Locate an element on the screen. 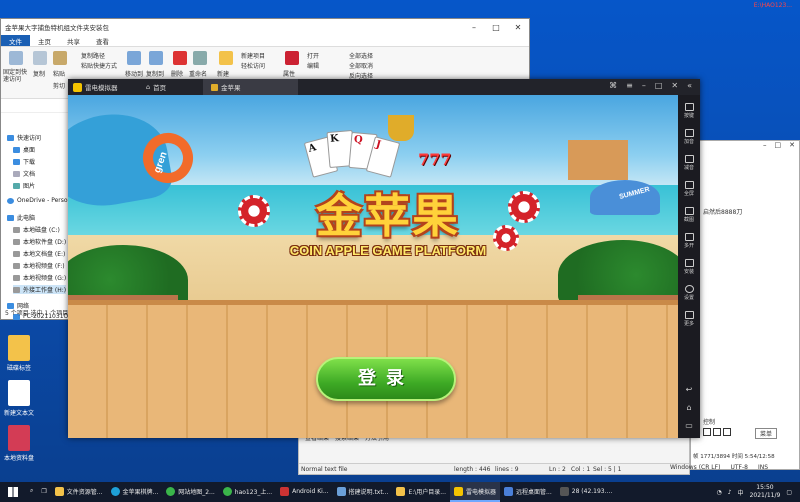  nav-drive-c: 本地磁盘 (C:) is located at coordinates (36, 229).